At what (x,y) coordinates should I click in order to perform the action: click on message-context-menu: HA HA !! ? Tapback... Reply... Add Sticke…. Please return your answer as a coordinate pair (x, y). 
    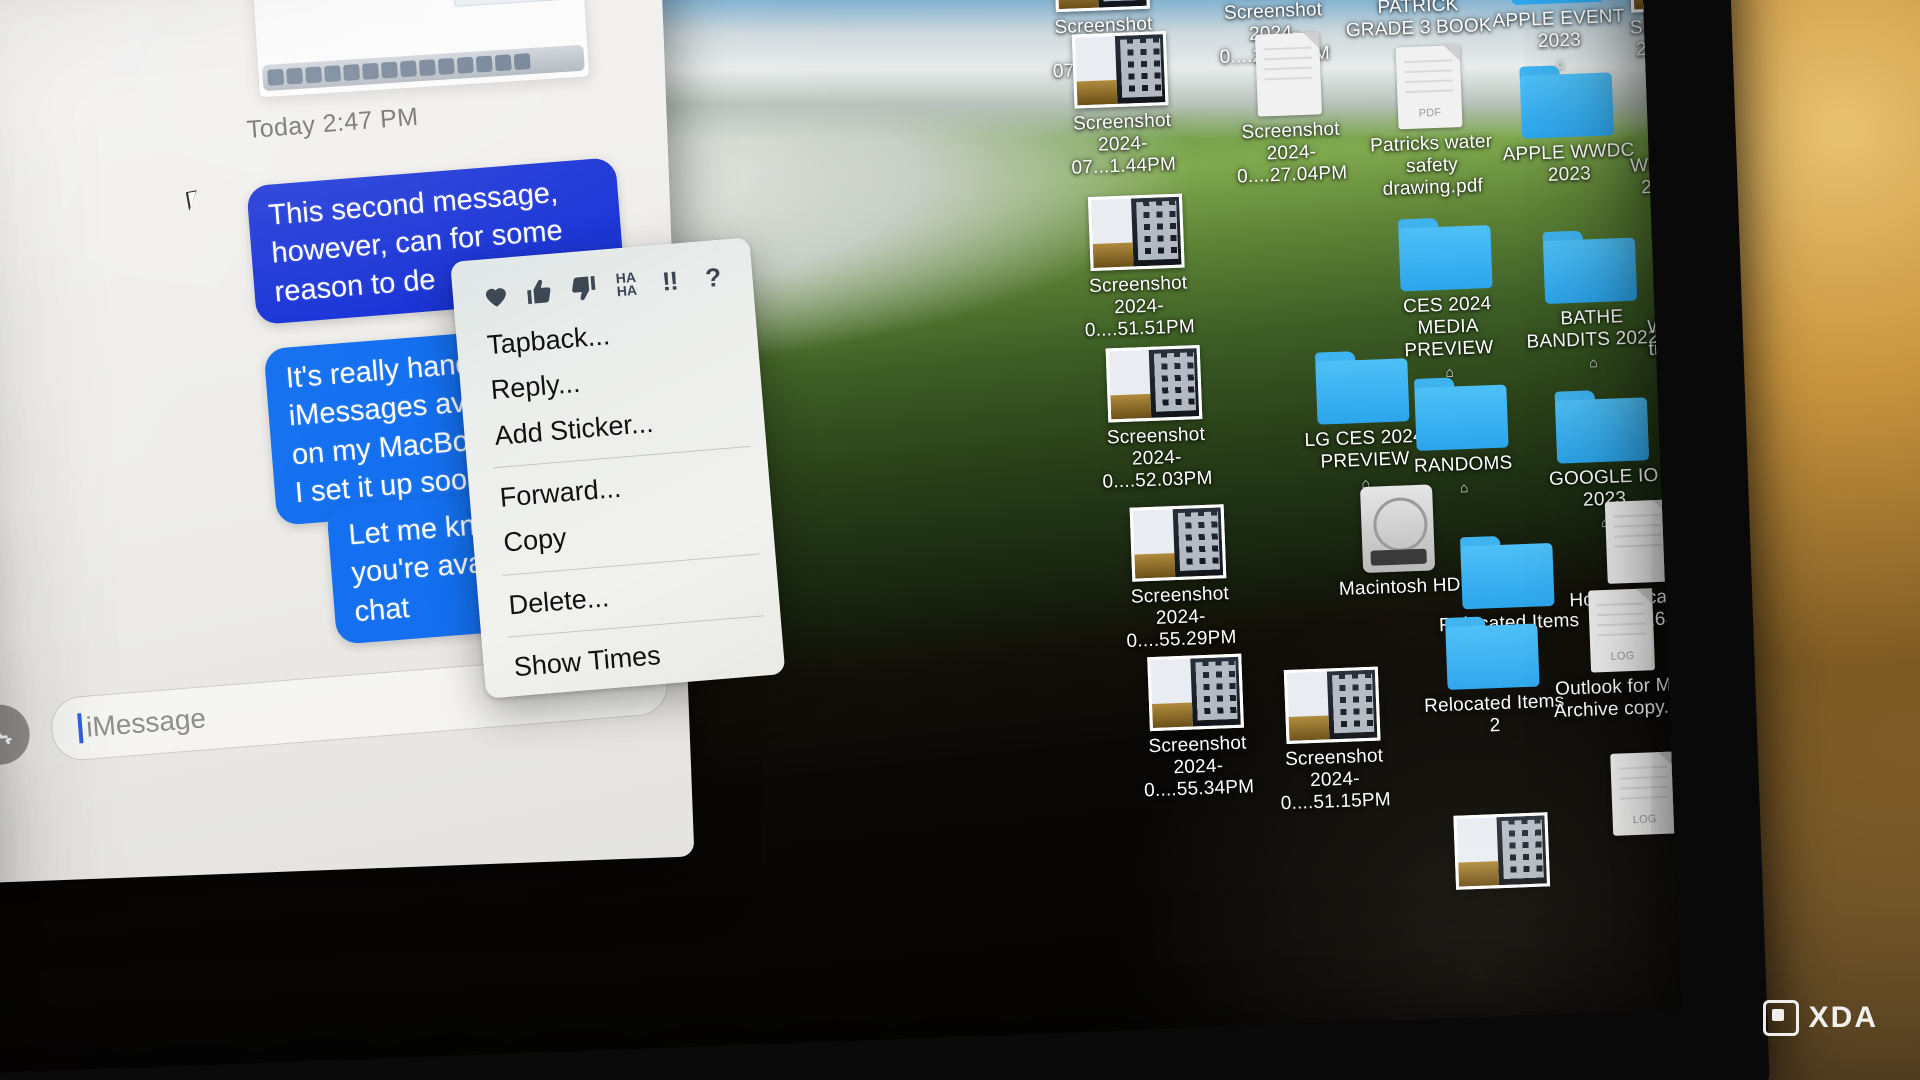
    Looking at the image, I should click on (618, 468).